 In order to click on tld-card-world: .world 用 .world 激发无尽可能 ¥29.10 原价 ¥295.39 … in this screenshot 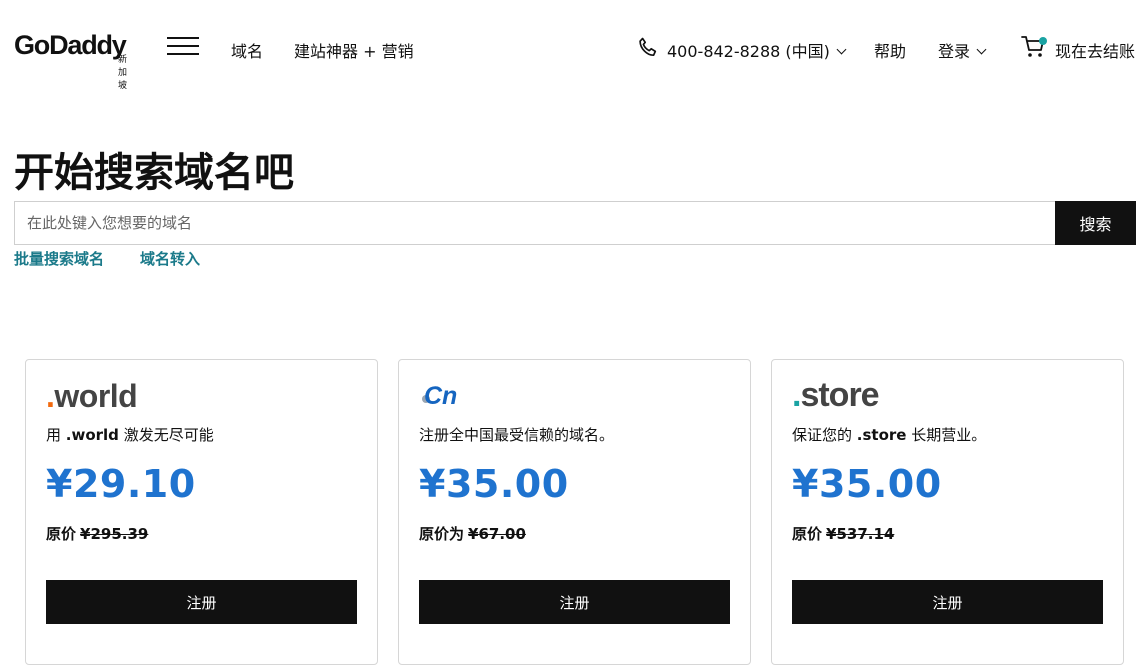, I will do `click(201, 512)`.